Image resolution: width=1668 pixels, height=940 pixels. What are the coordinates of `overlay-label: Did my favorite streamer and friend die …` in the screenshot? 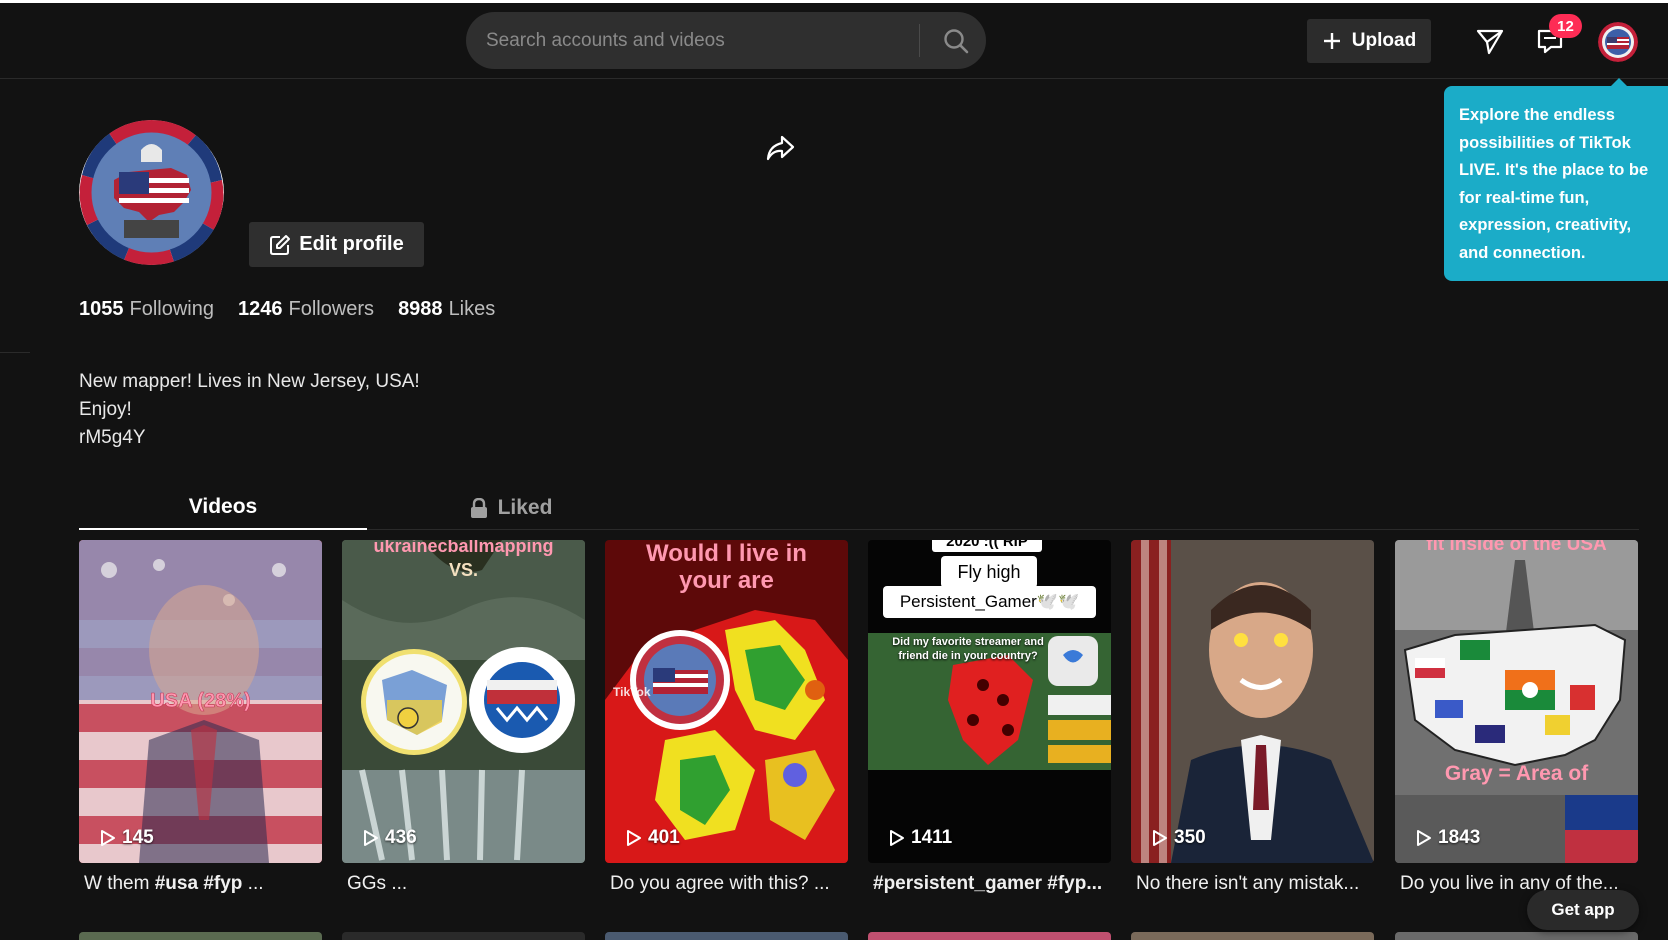 It's located at (968, 649).